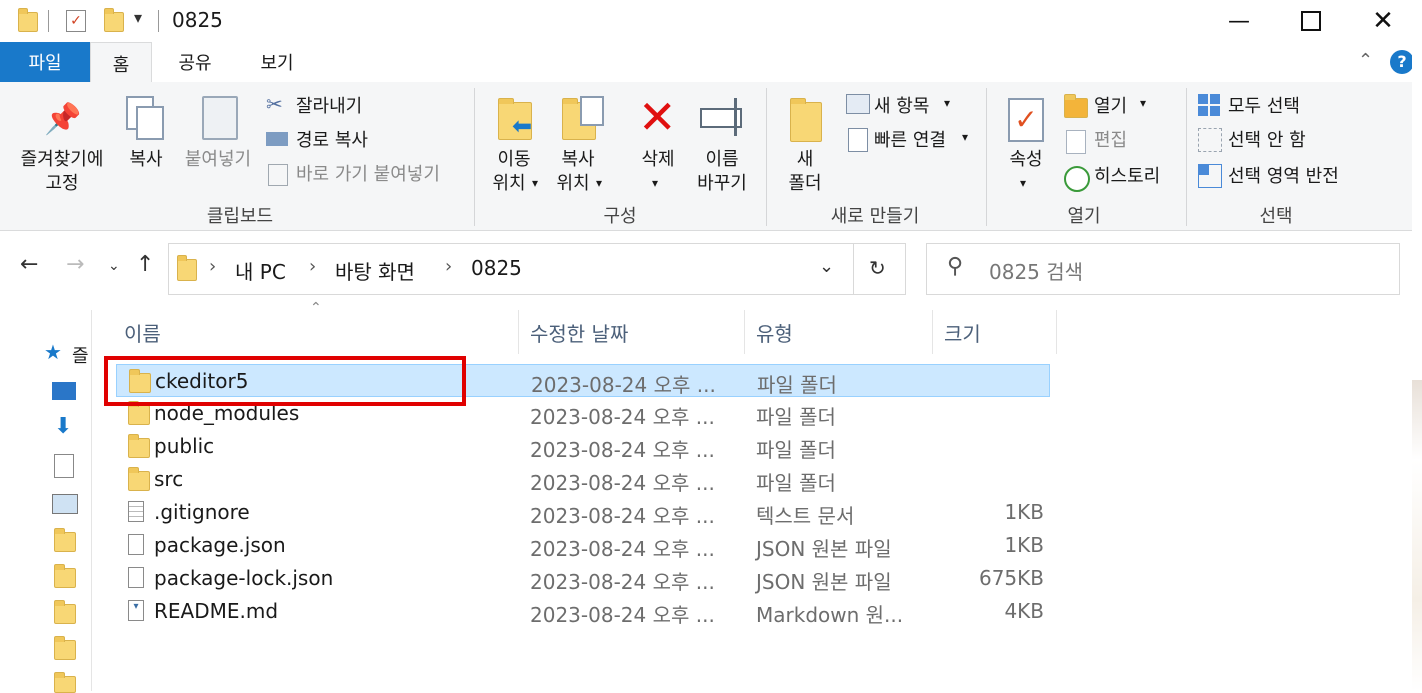 The width and height of the screenshot is (1422, 693). I want to click on tab-share: 공유, so click(195, 62).